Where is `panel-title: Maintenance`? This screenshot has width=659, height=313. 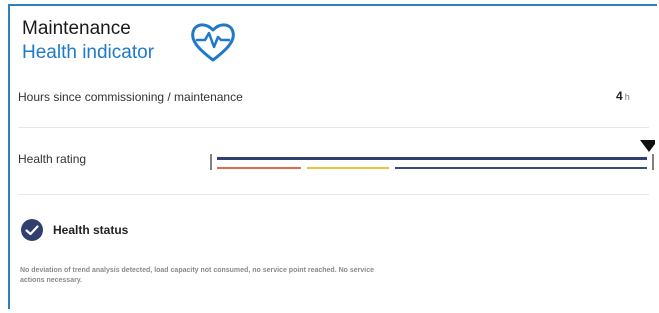 panel-title: Maintenance is located at coordinates (76, 28).